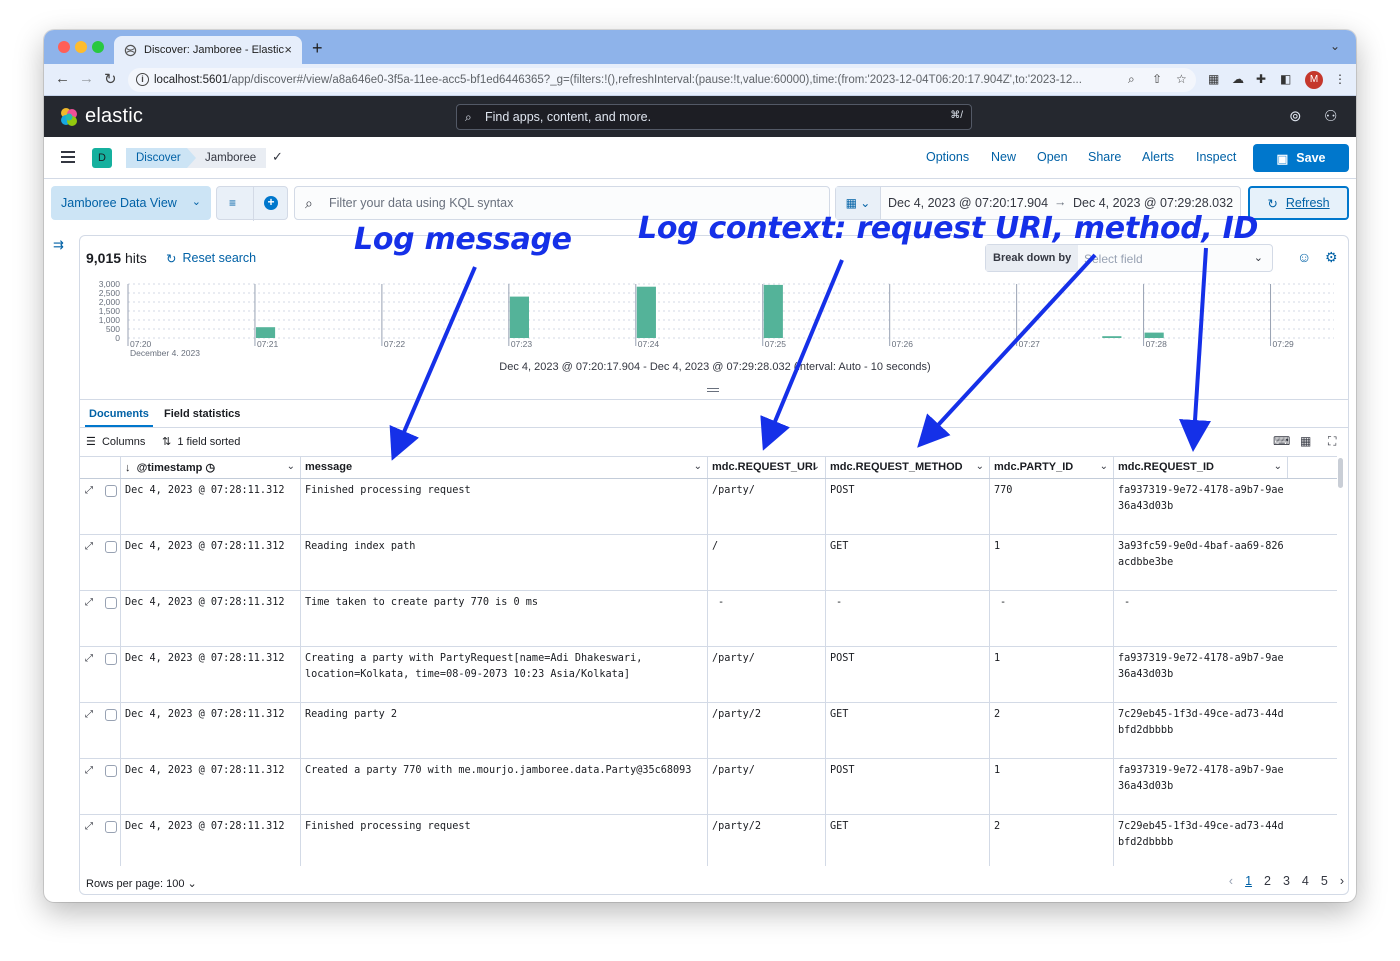  Describe the element at coordinates (1216, 157) in the screenshot. I see `menu-inspect: Inspect` at that location.